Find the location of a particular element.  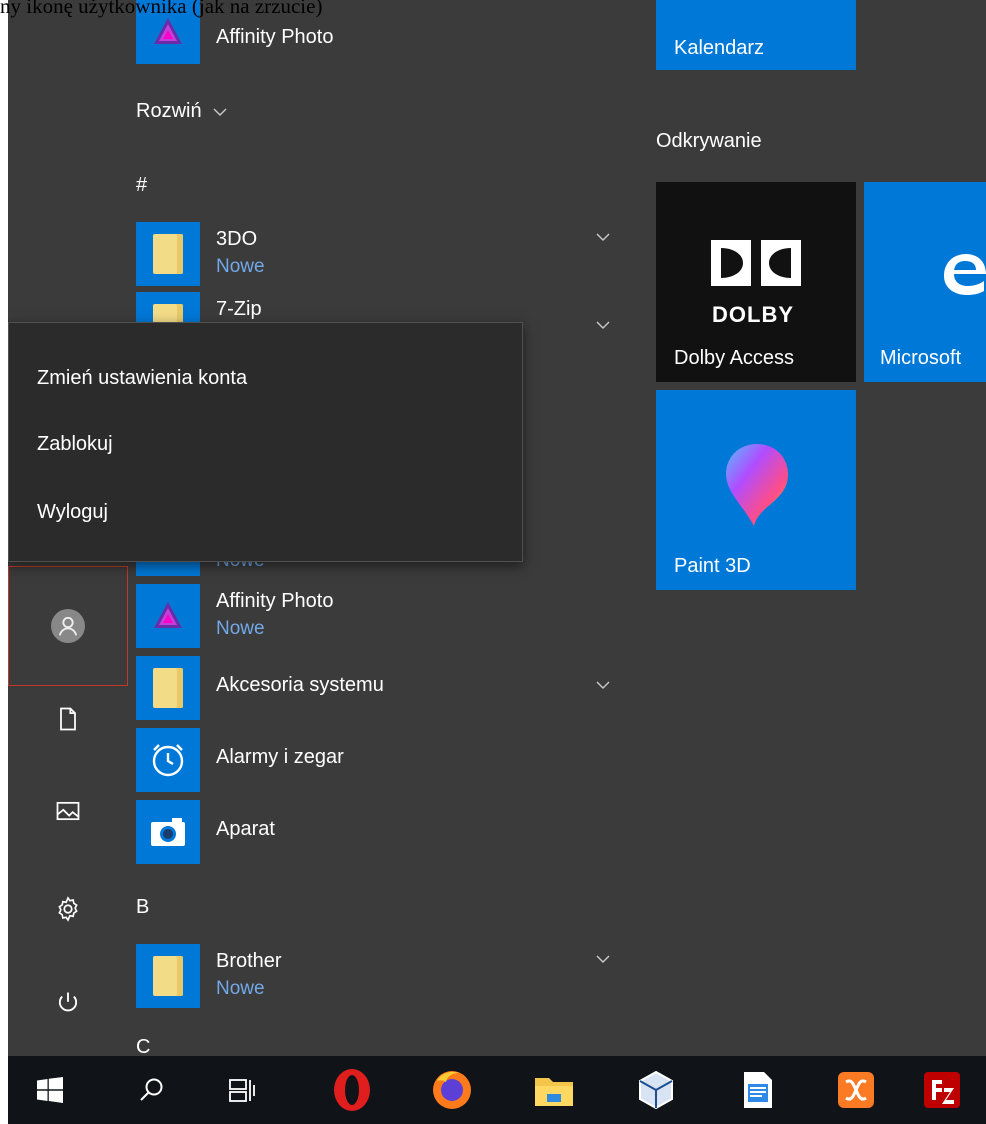

expand-button: Rozwiń is located at coordinates (181, 111).